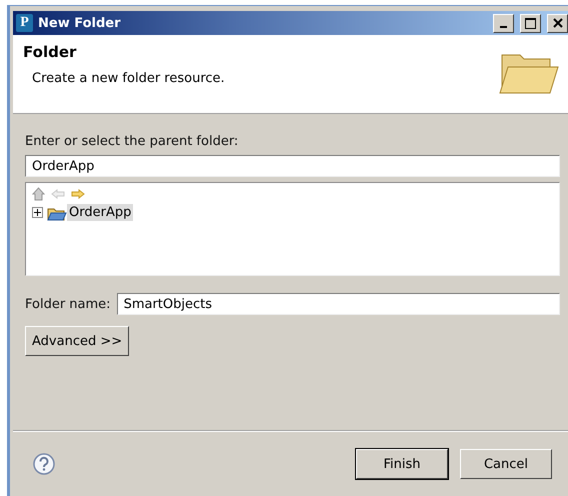 The width and height of the screenshot is (568, 496). What do you see at coordinates (68, 304) in the screenshot?
I see `folder-name-label: Folder name:` at bounding box center [68, 304].